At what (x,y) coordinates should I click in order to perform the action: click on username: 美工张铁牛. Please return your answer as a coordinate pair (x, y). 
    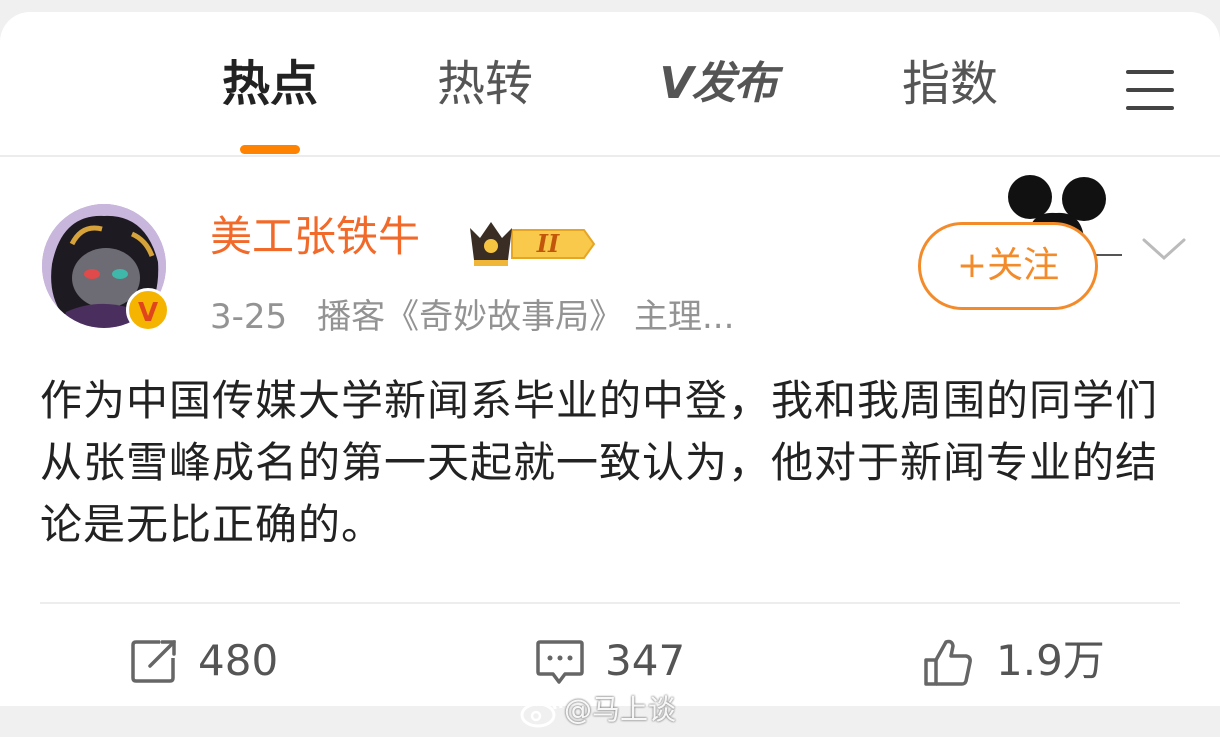
    Looking at the image, I should click on (315, 237).